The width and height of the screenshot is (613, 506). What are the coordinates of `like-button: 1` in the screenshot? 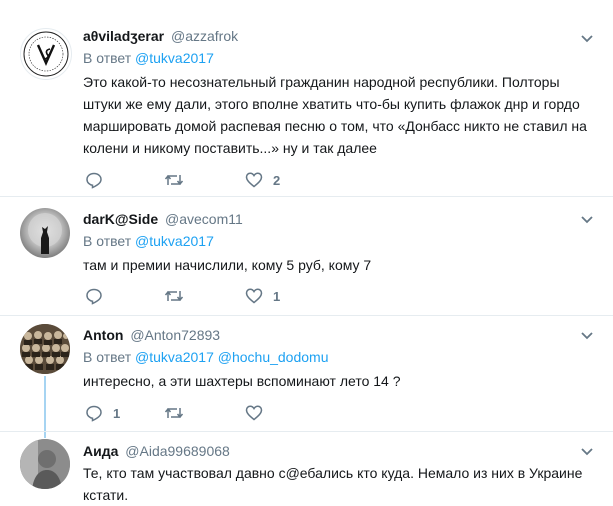 It's located at (262, 296).